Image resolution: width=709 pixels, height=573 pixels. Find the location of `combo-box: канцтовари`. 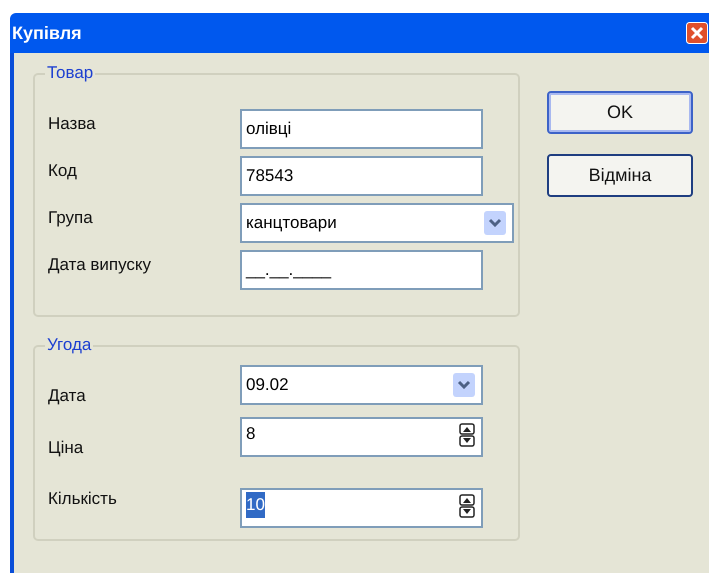

combo-box: канцтовари is located at coordinates (377, 223).